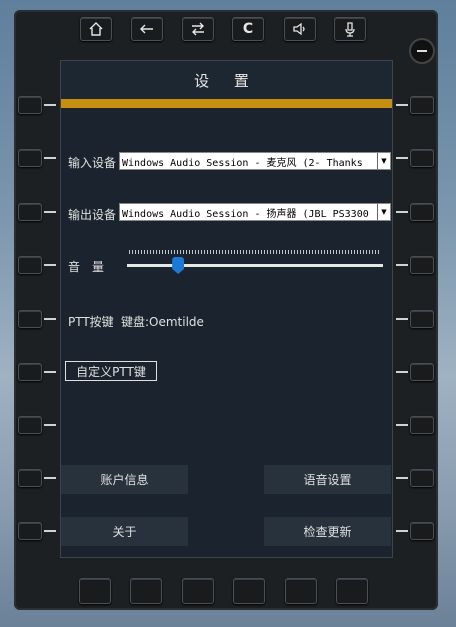 The width and height of the screenshot is (456, 627). I want to click on speaker-icon, so click(299, 29).